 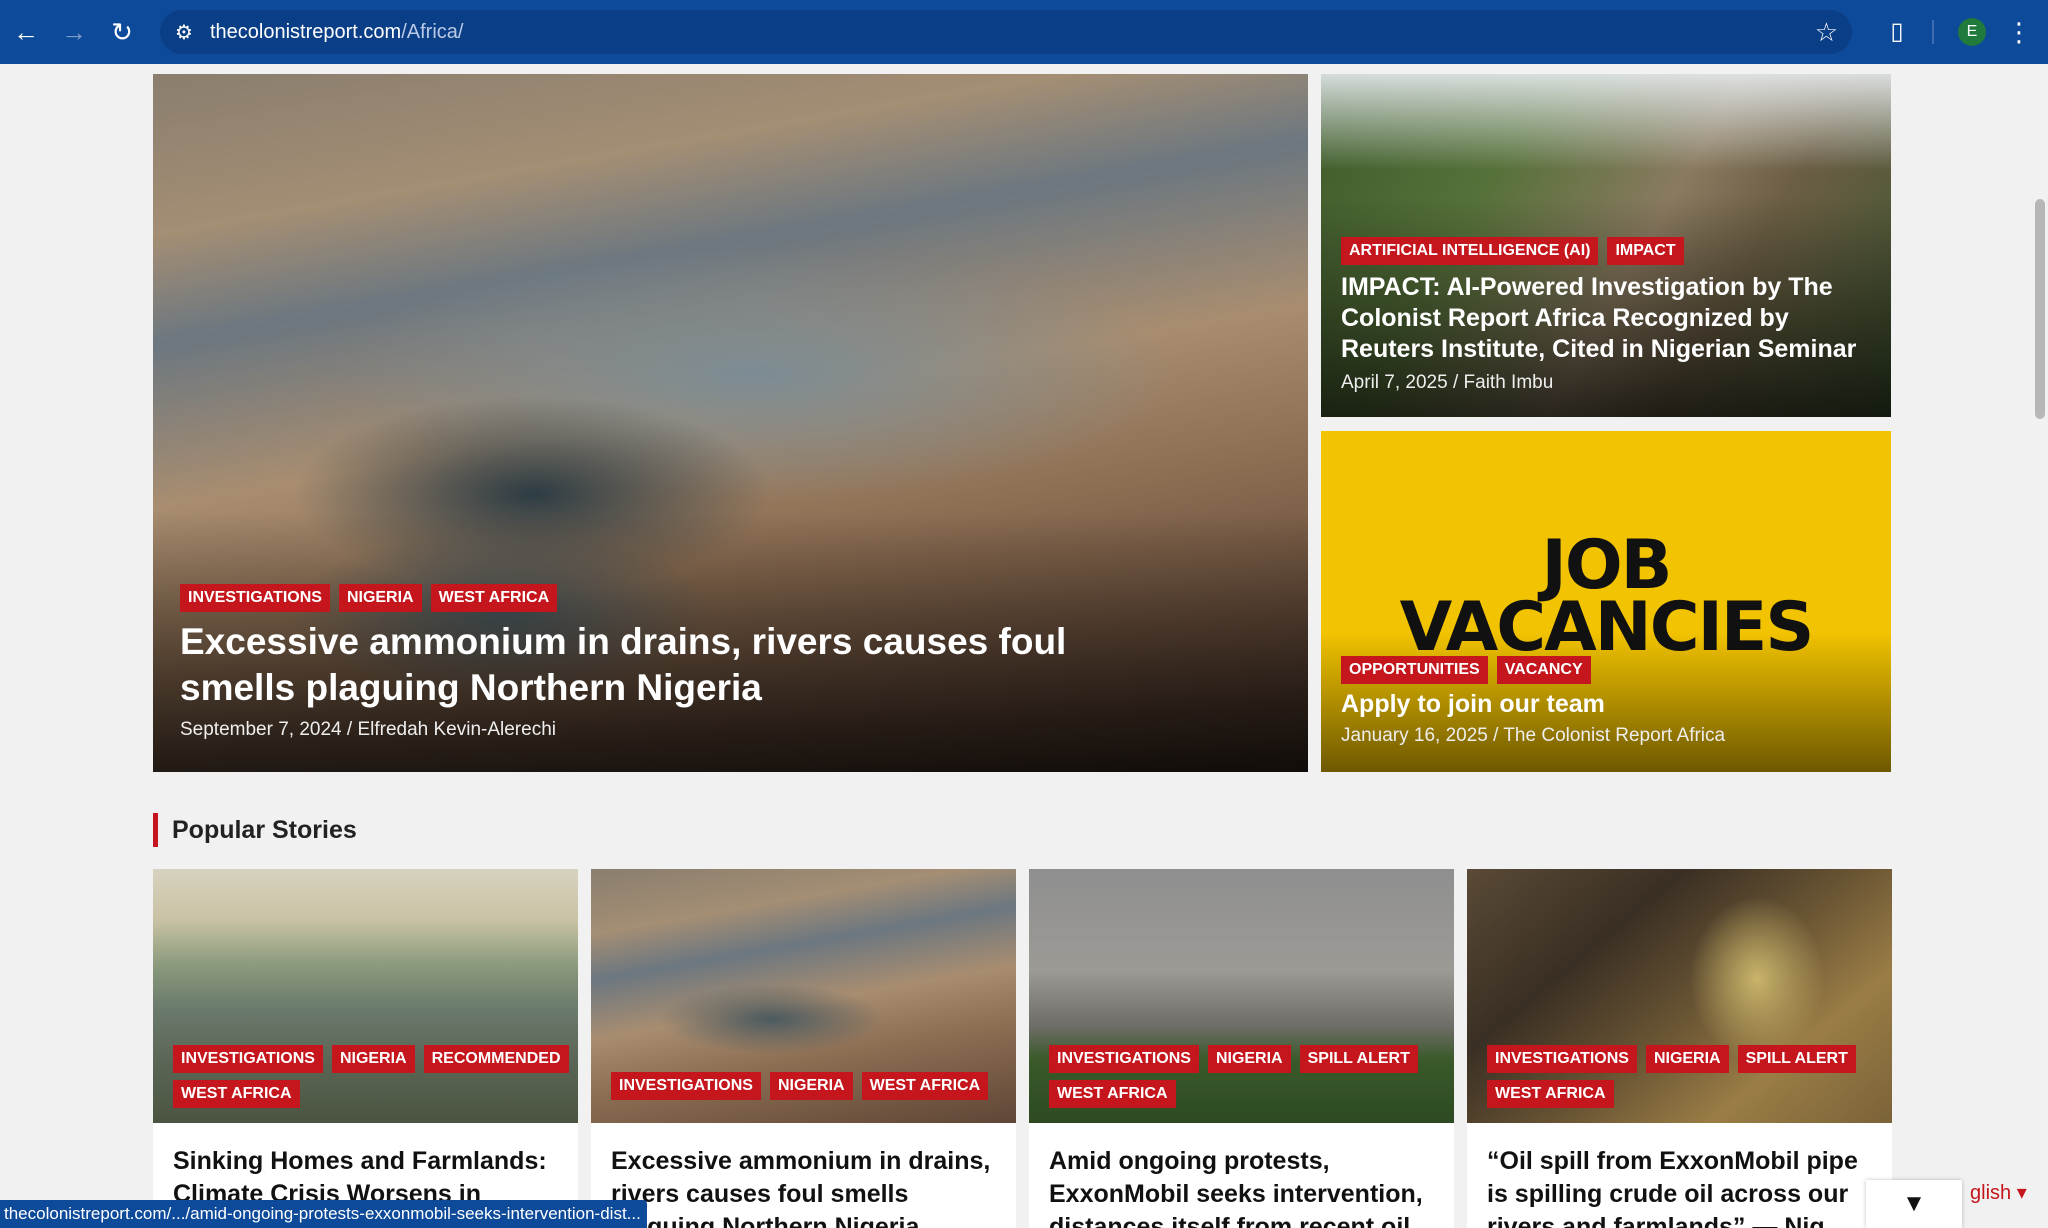 I want to click on language-selector: glish ▾, so click(x=1998, y=1192).